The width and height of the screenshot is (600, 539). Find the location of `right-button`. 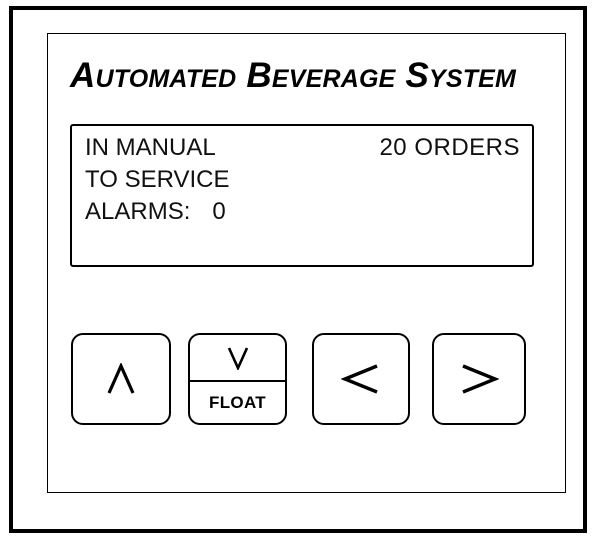

right-button is located at coordinates (479, 379).